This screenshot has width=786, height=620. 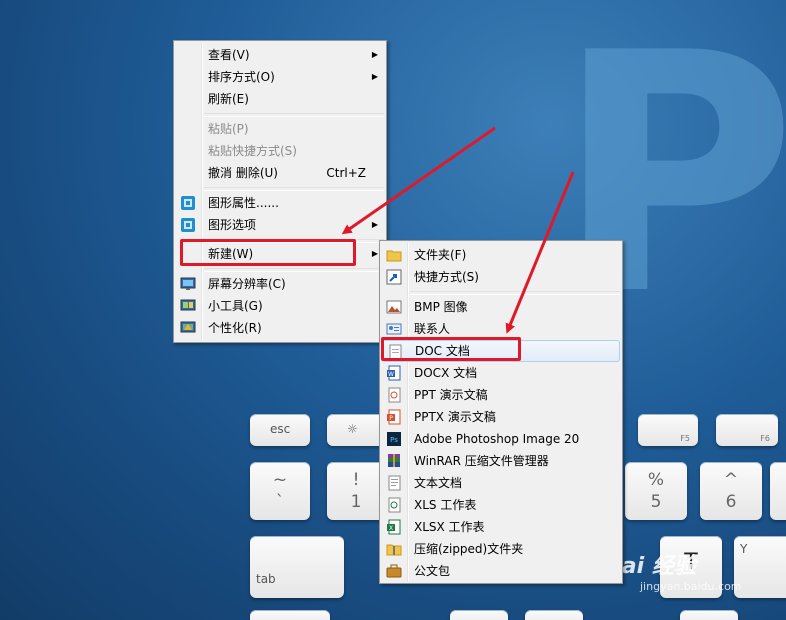 I want to click on arrow-to-doc-item, so click(x=540, y=252).